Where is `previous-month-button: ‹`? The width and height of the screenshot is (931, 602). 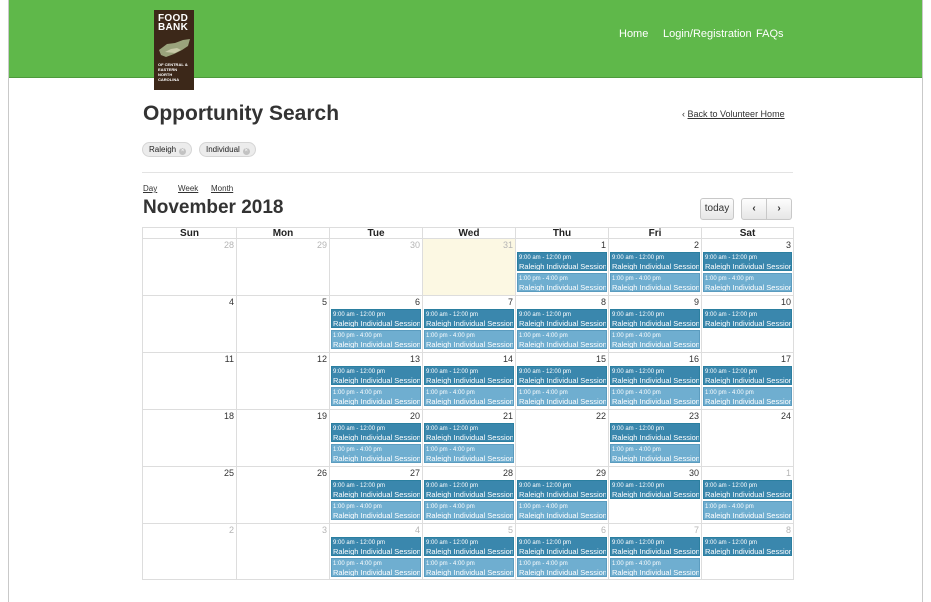 previous-month-button: ‹ is located at coordinates (754, 209).